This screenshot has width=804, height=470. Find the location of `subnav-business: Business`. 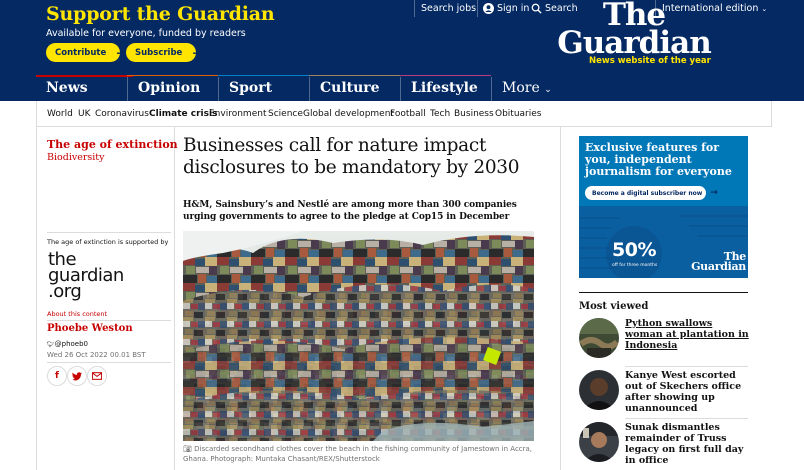

subnav-business: Business is located at coordinates (474, 114).